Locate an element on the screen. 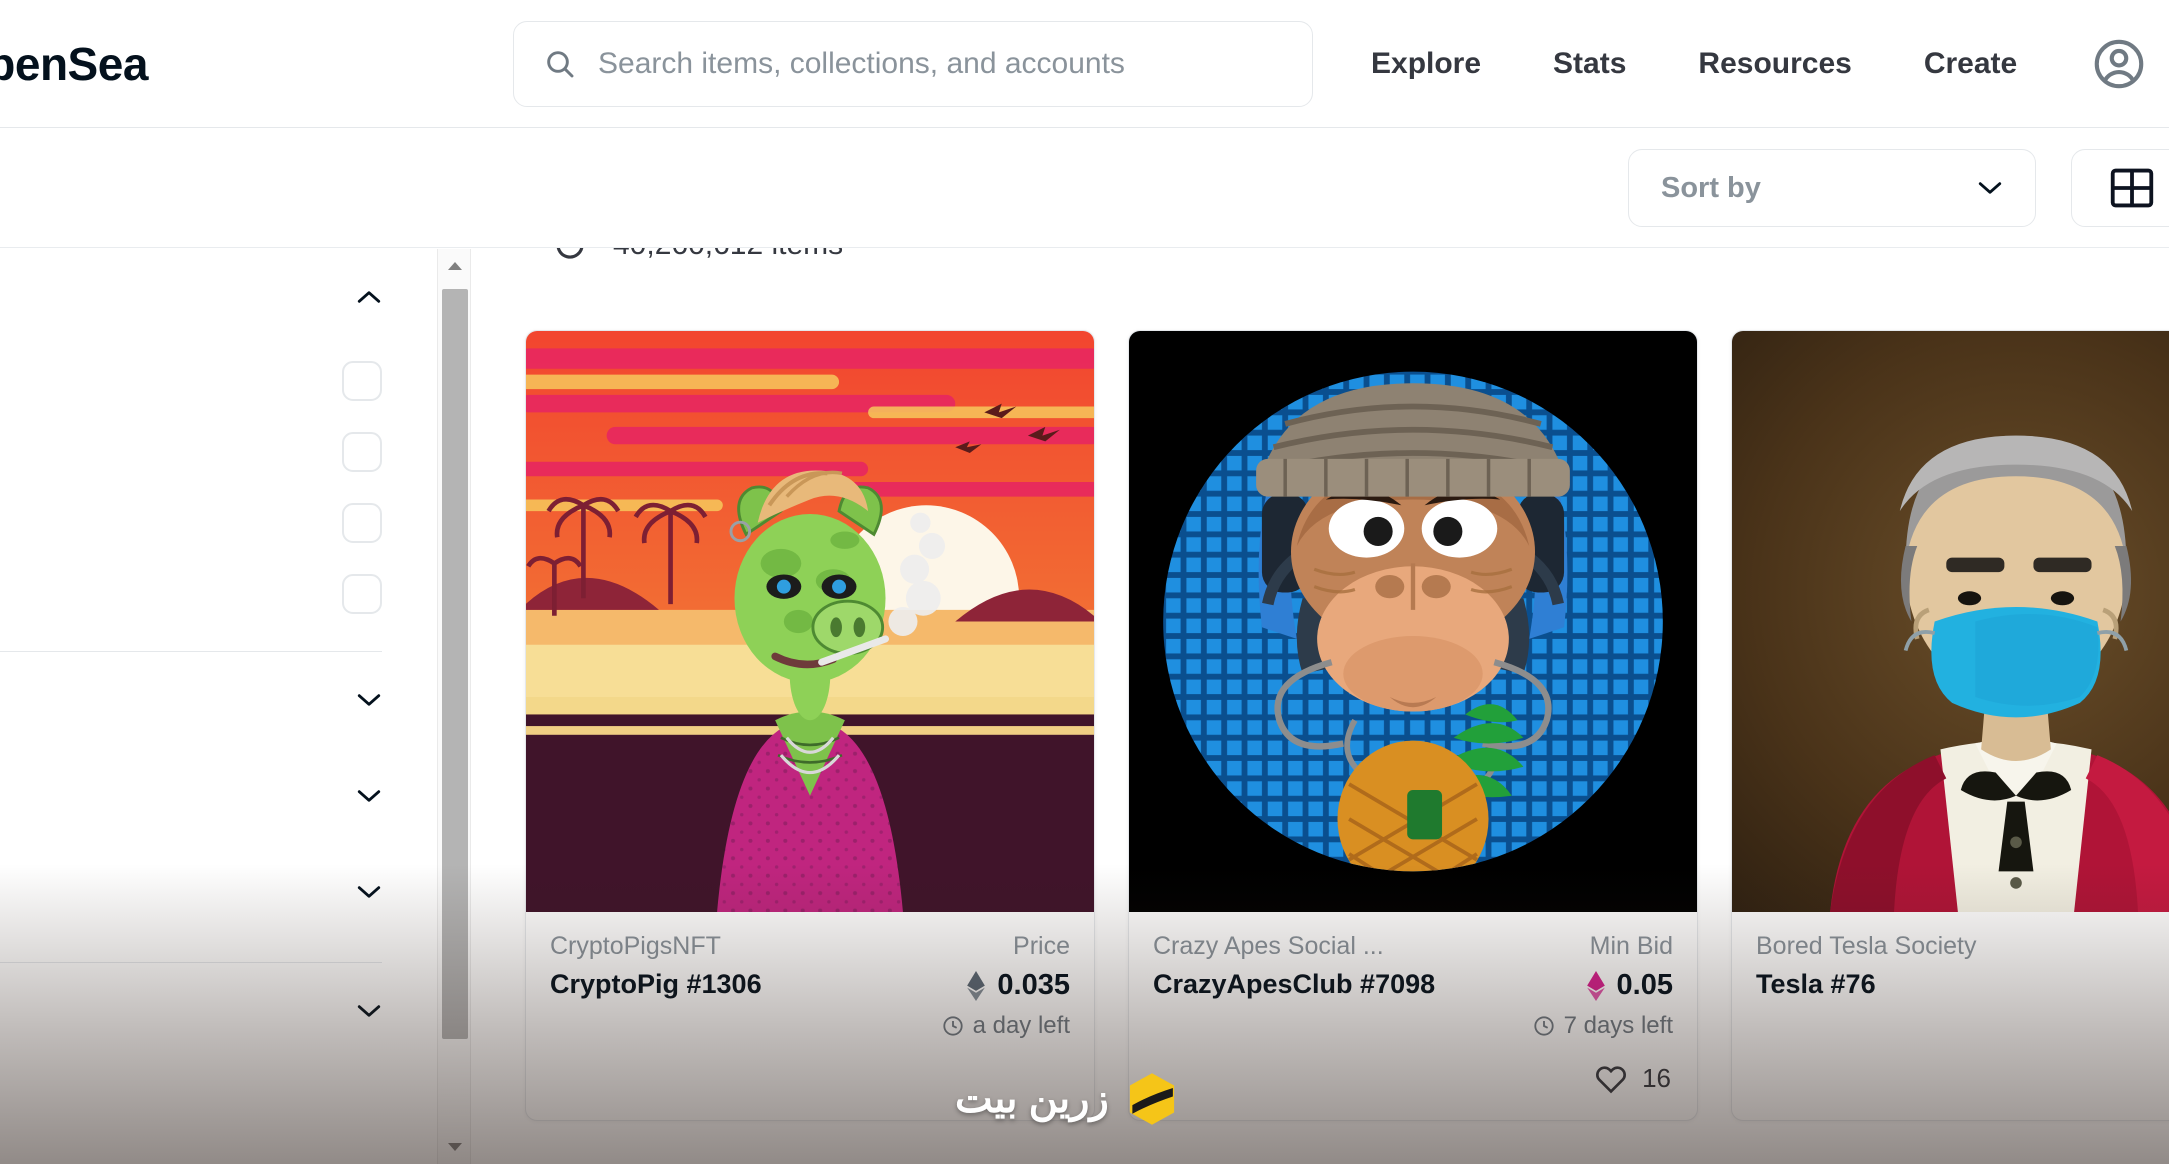 The image size is (2169, 1164). nft-collection-name: Bored Tesla Society is located at coordinates (1866, 946).